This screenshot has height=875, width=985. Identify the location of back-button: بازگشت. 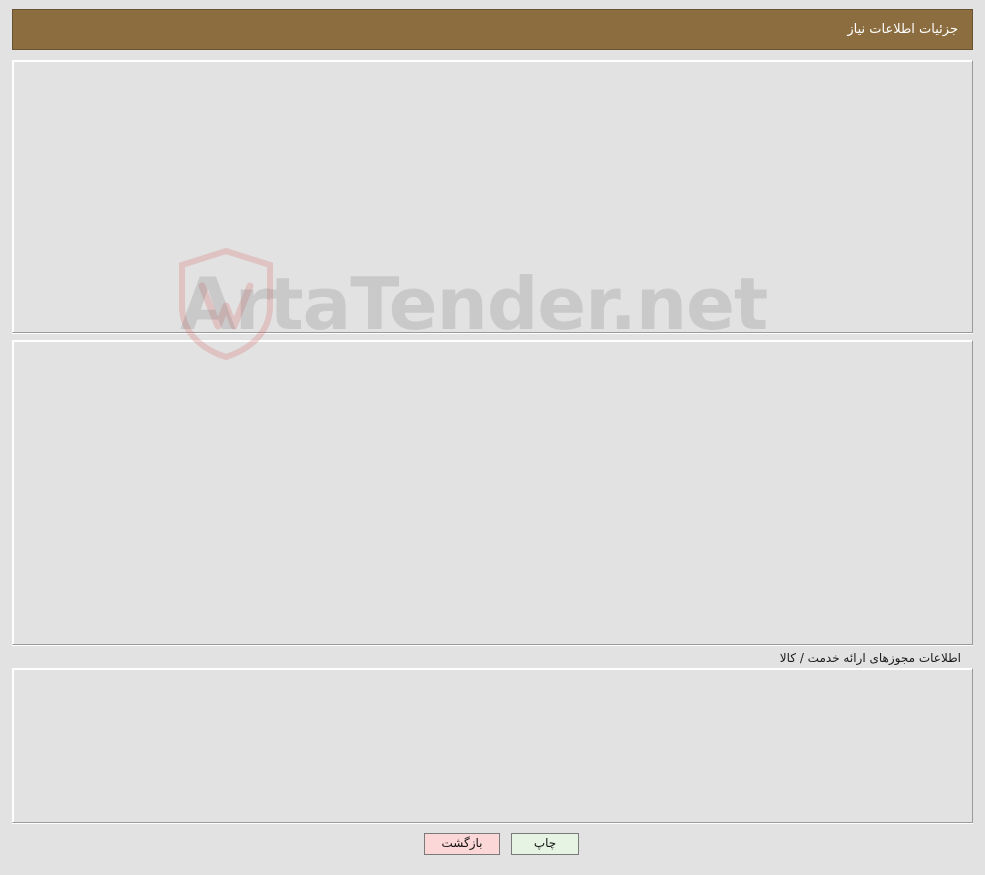
(462, 844).